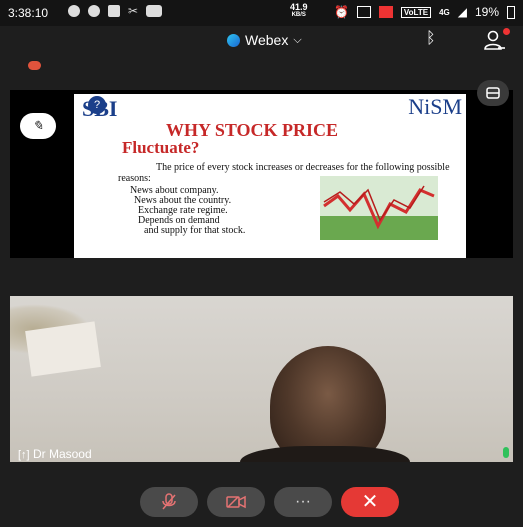  Describe the element at coordinates (161, 147) in the screenshot. I see `slide-subtitle: Fluctuate?` at that location.